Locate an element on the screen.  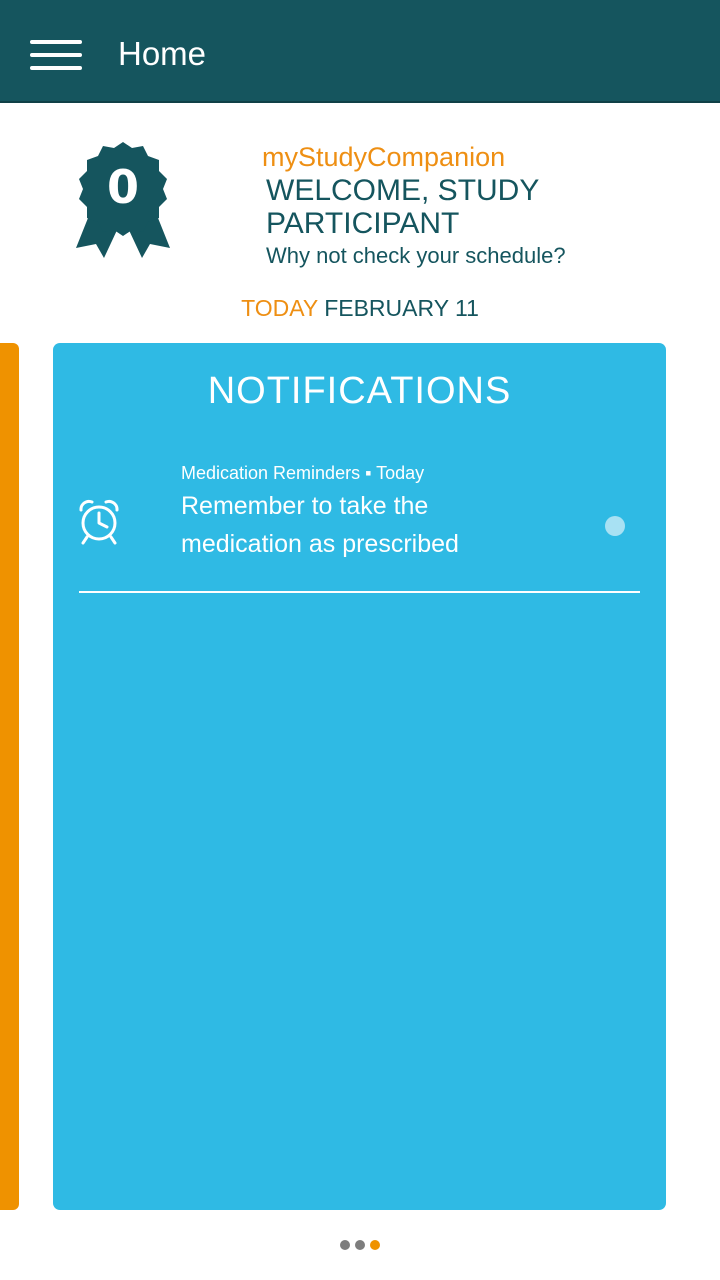
current-date: TODAY FEBRUARY 11 is located at coordinates (360, 308).